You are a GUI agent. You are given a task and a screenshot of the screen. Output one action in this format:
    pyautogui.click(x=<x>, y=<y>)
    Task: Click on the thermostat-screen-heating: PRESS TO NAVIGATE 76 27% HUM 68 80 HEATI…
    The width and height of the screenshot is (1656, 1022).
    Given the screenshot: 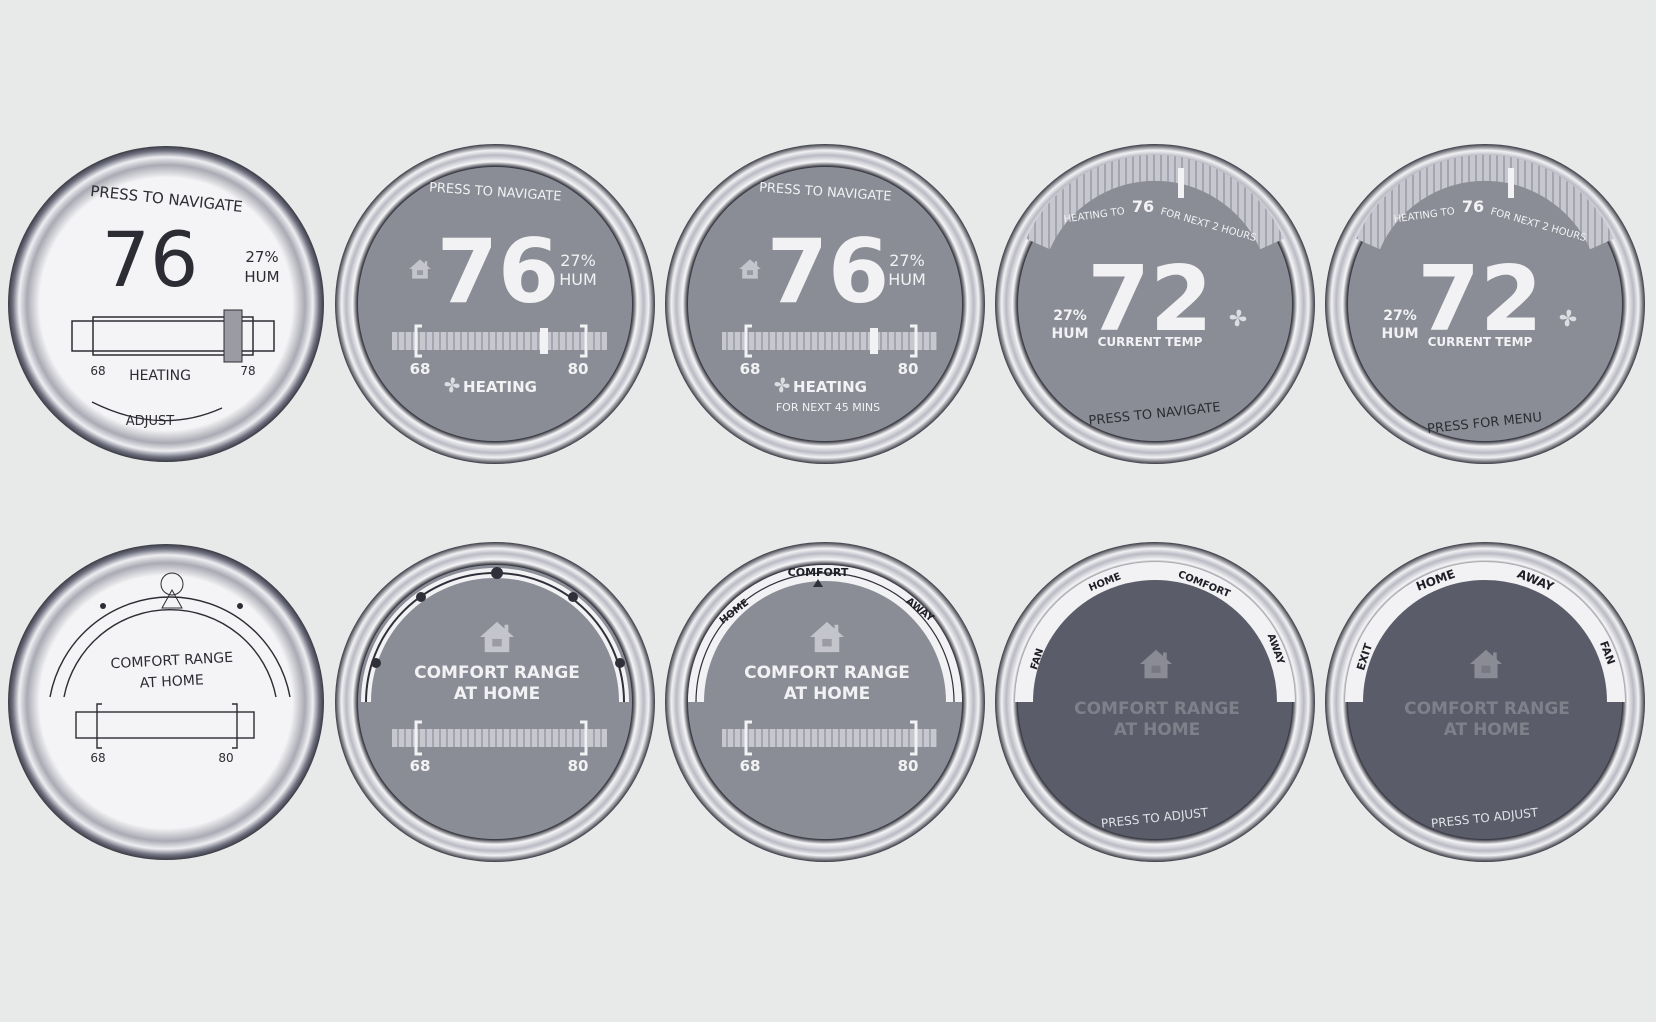 What is the action you would take?
    pyautogui.click(x=495, y=304)
    